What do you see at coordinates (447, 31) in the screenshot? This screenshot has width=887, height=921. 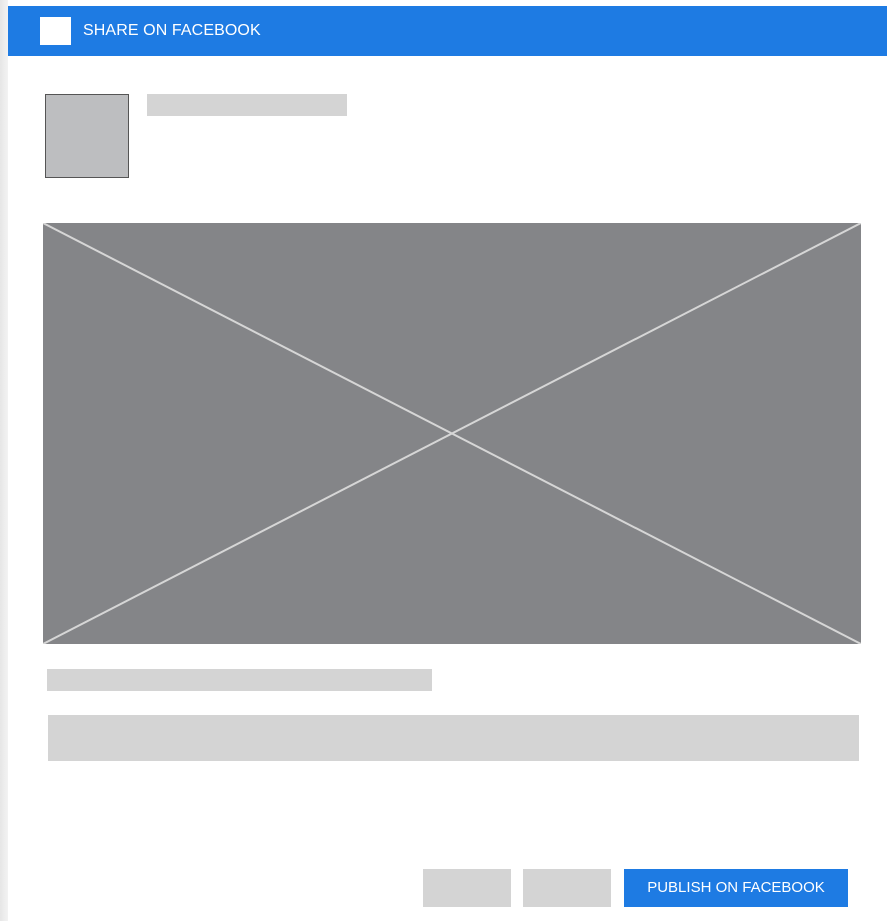 I see `dialog-header: SHARE ON FACEBOOK` at bounding box center [447, 31].